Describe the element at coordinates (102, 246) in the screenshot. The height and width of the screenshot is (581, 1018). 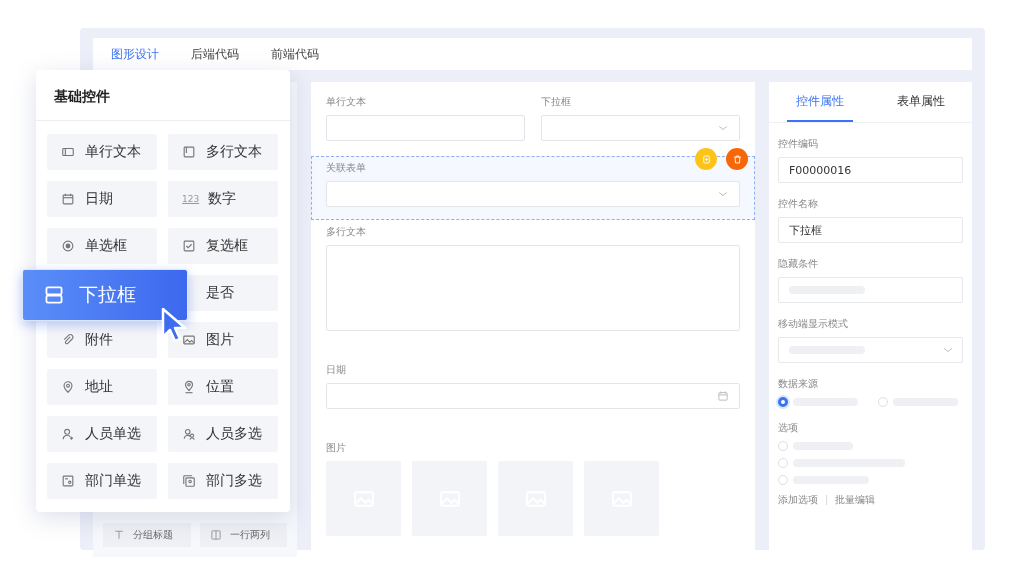
I see `palette-item: 单选框` at that location.